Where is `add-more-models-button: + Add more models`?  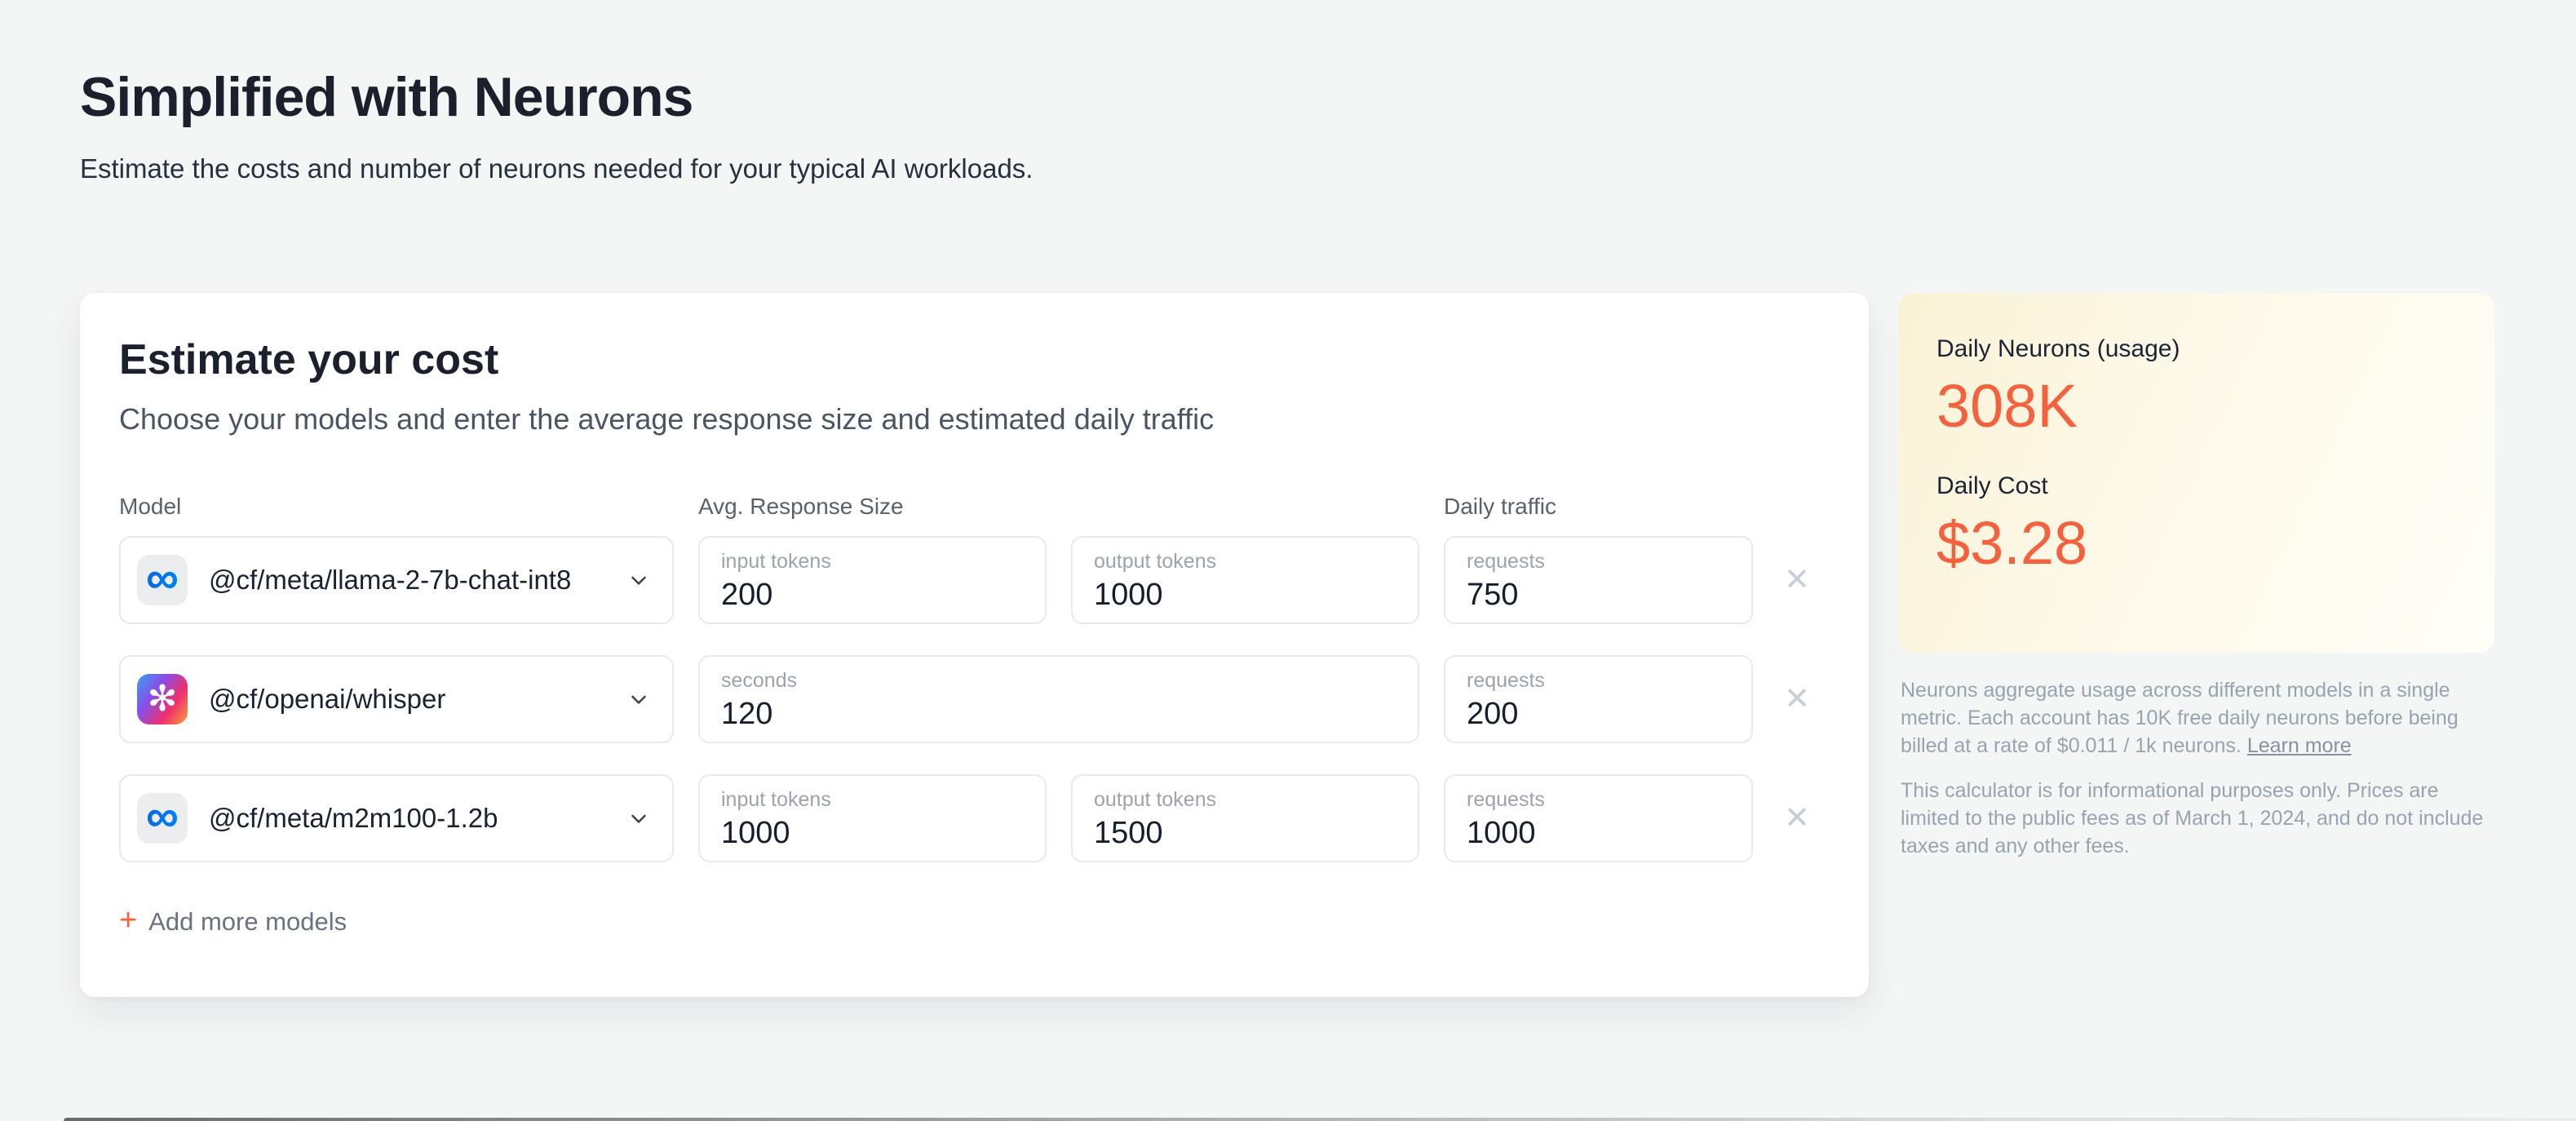 add-more-models-button: + Add more models is located at coordinates (233, 920).